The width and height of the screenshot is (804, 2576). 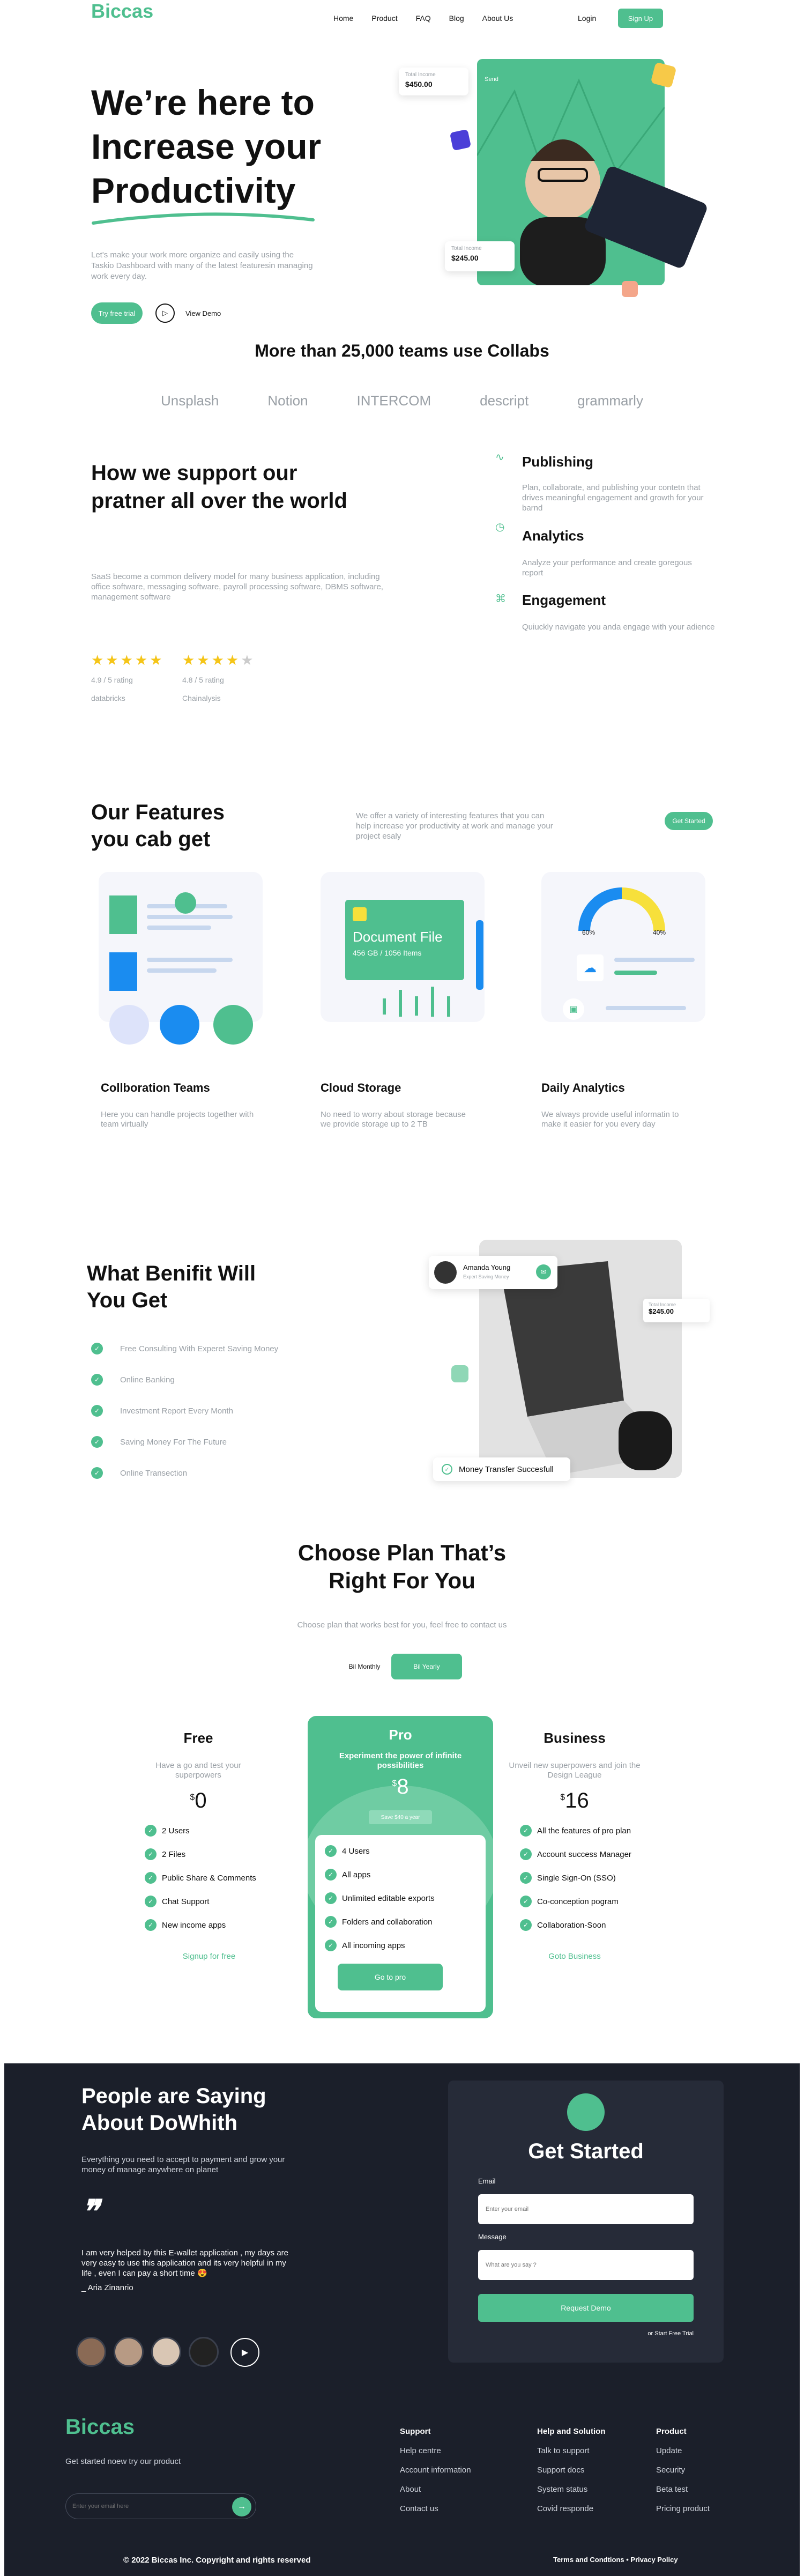 What do you see at coordinates (365, 1666) in the screenshot?
I see `toggle-monthly: Bil Monthly` at bounding box center [365, 1666].